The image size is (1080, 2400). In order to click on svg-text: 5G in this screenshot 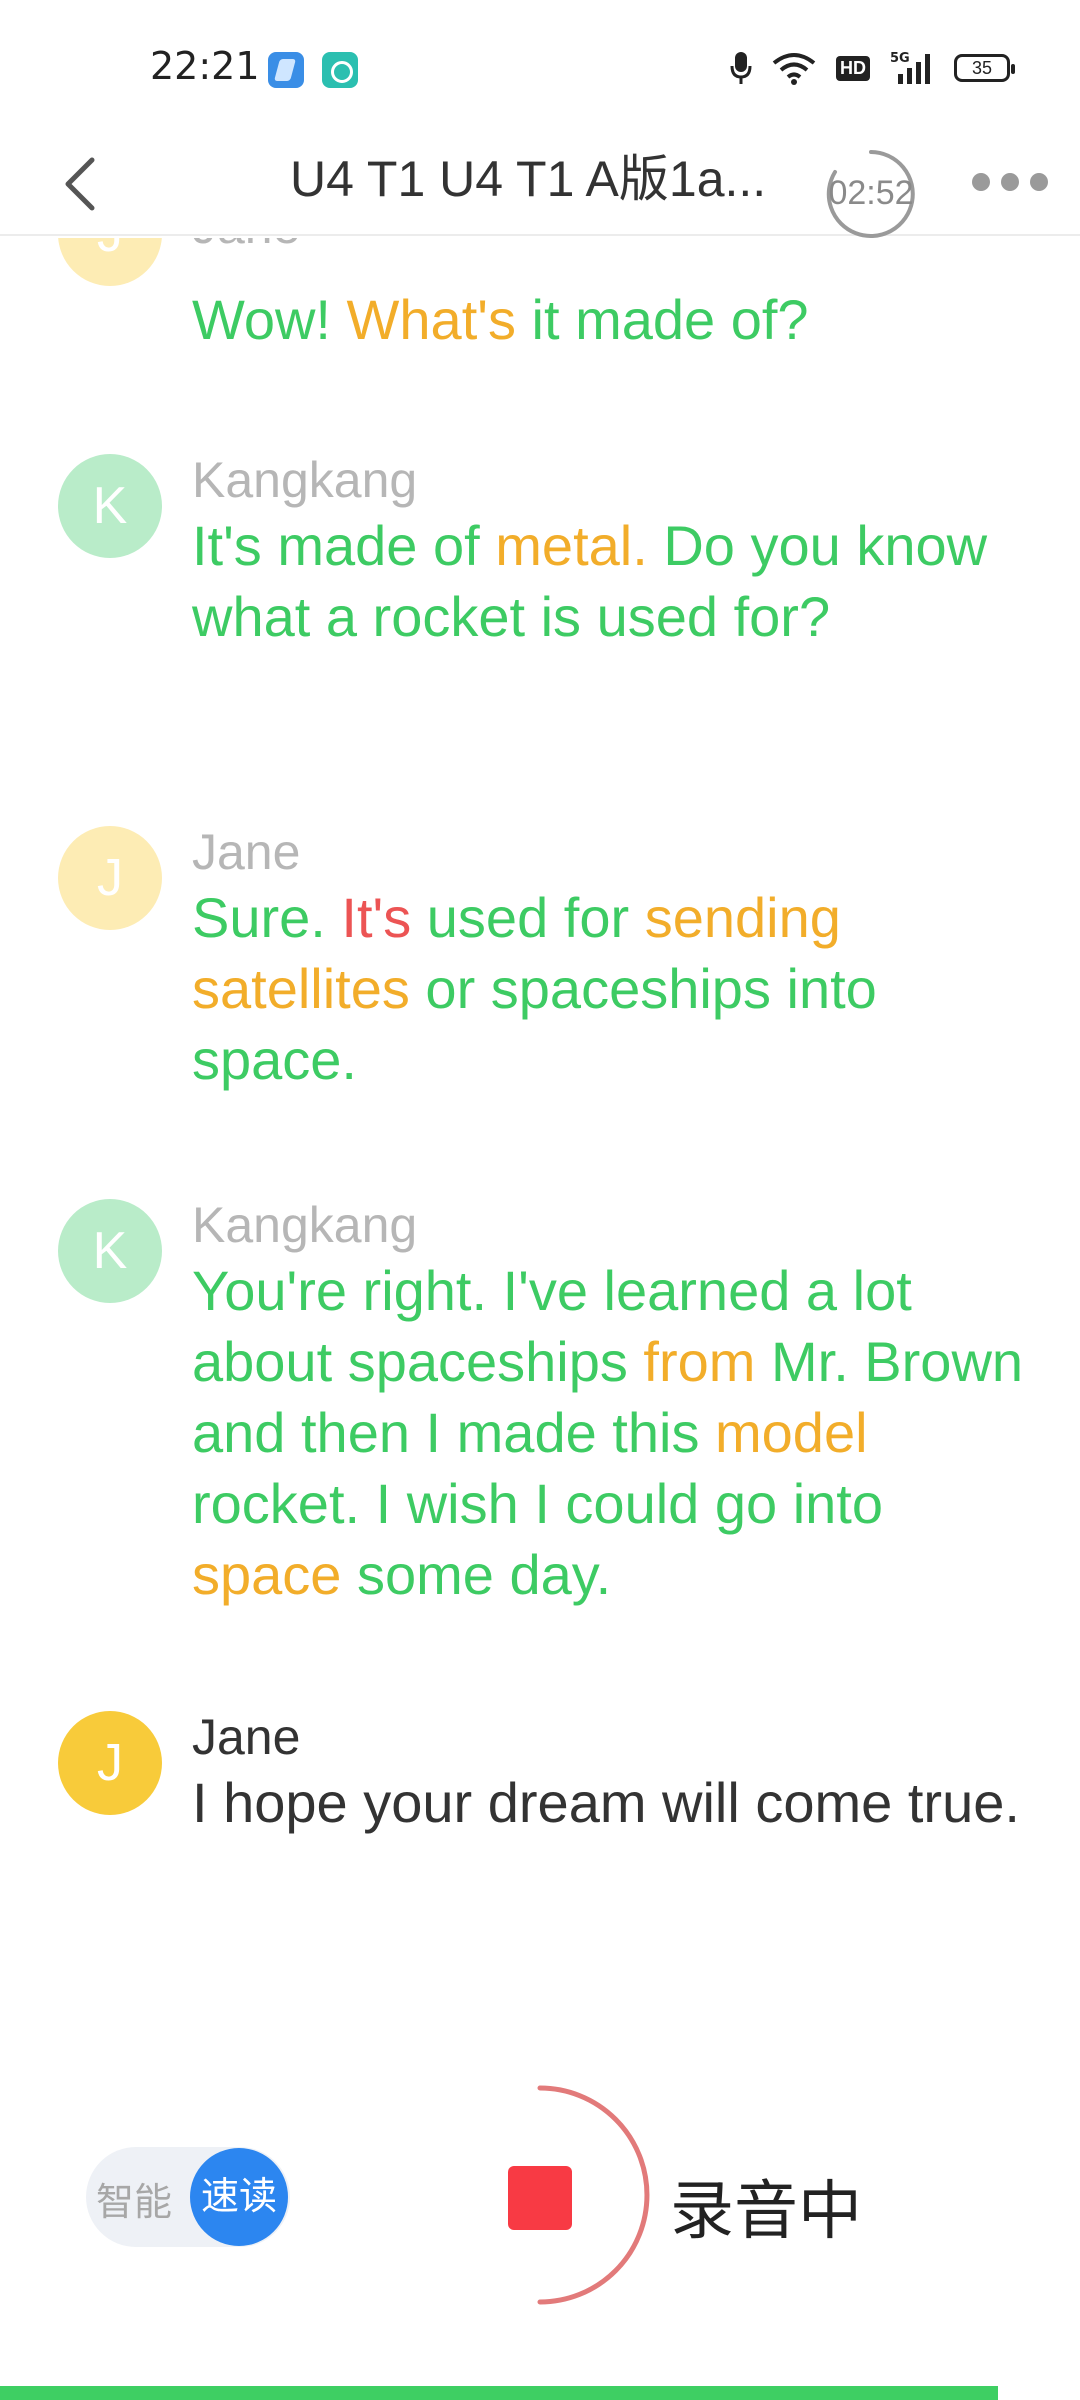, I will do `click(900, 58)`.